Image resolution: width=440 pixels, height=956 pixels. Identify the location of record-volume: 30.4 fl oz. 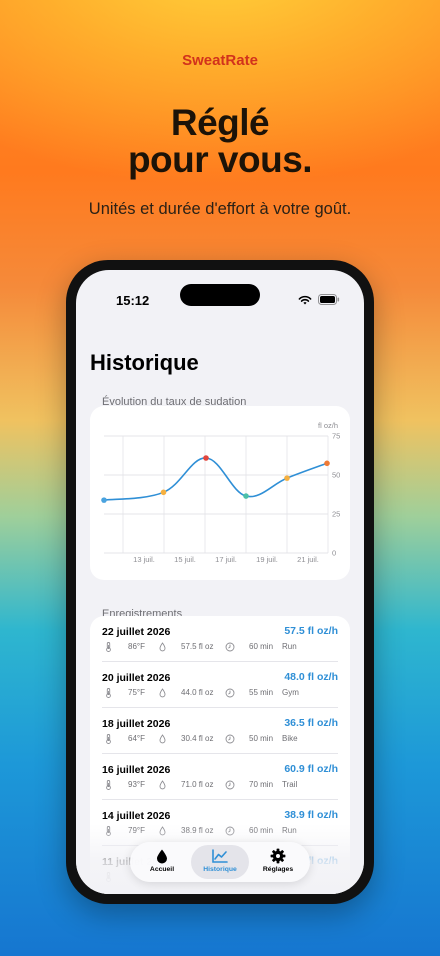
(197, 738).